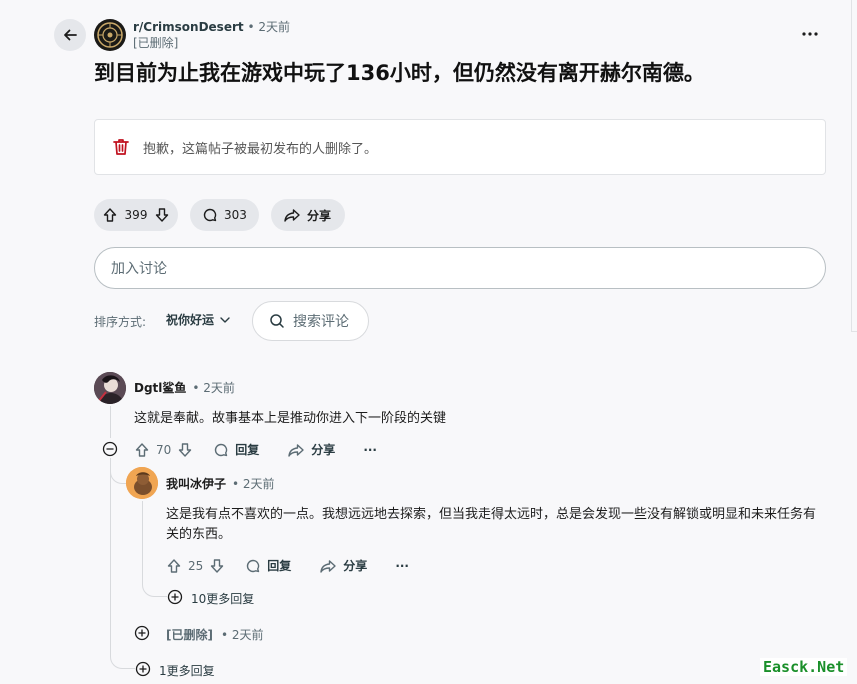  Describe the element at coordinates (160, 387) in the screenshot. I see `comment-author: Dgtl鲨鱼` at that location.